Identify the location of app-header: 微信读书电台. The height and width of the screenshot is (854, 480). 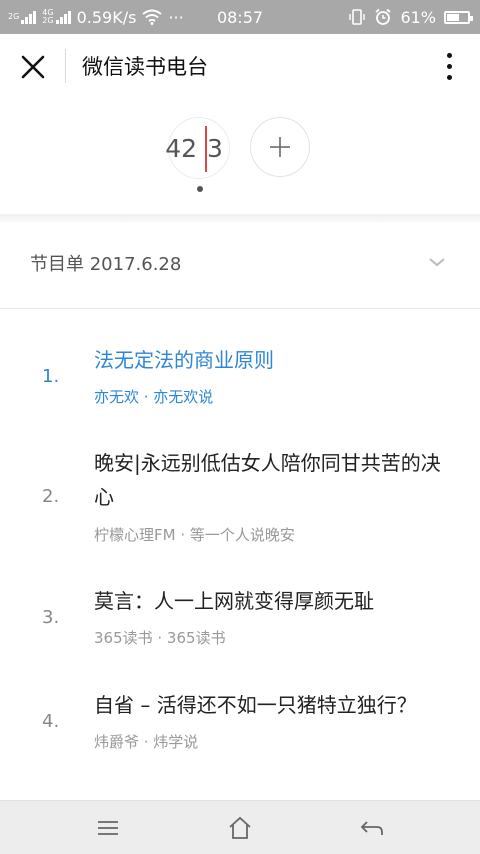
(240, 67).